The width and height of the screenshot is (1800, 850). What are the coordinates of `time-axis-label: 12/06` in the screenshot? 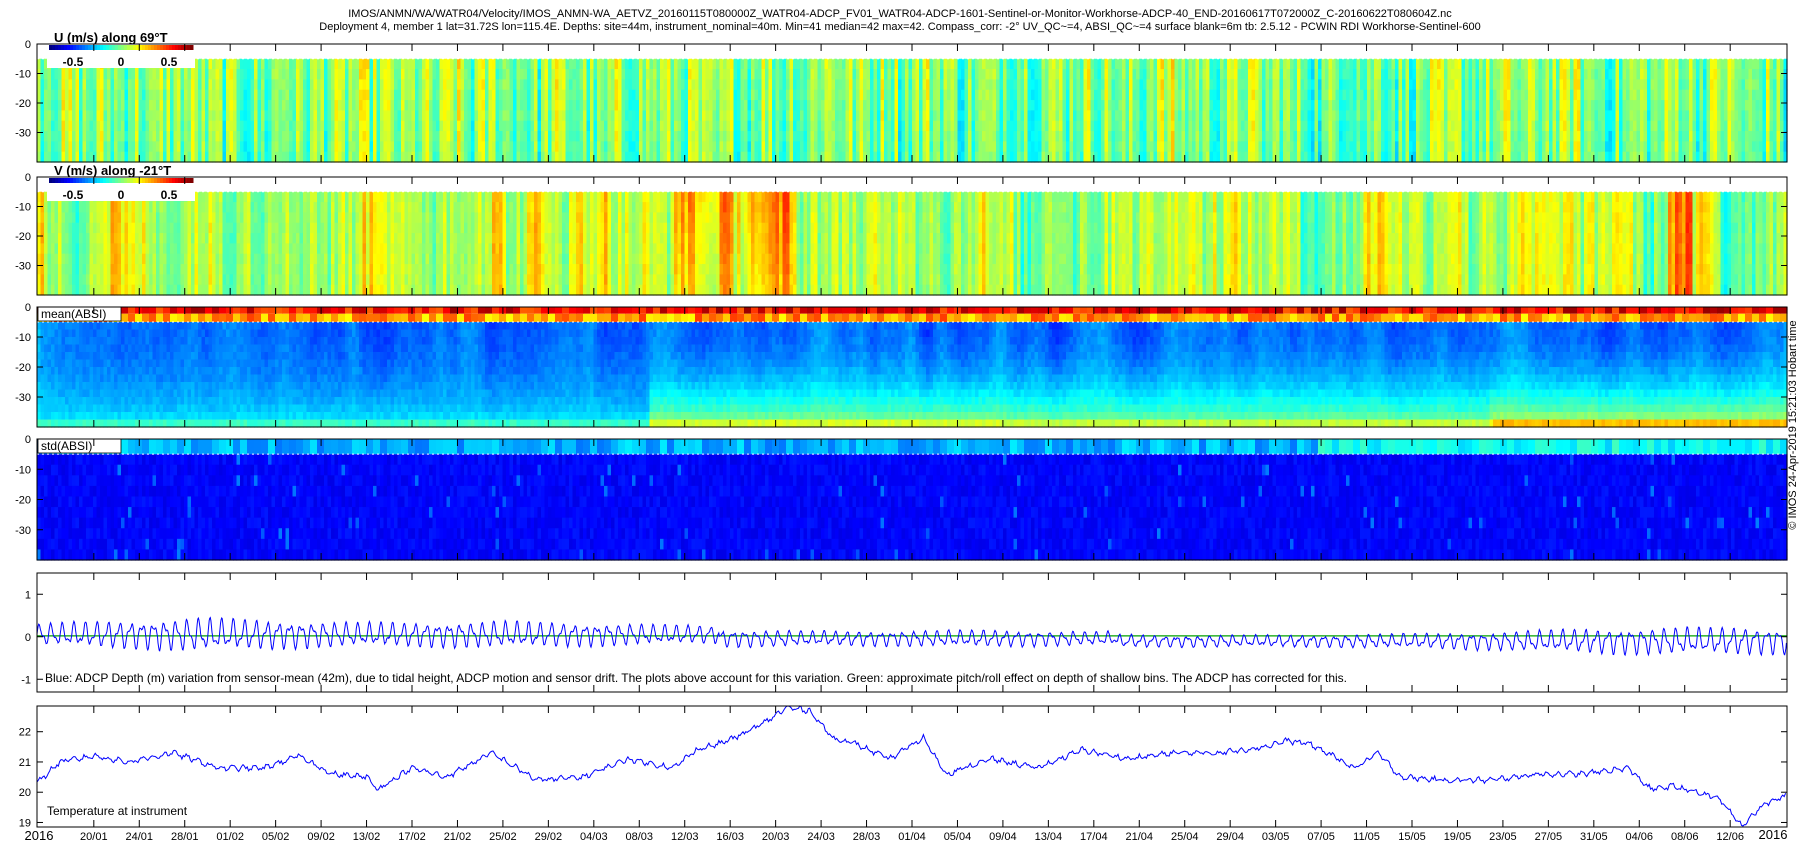 It's located at (1730, 837).